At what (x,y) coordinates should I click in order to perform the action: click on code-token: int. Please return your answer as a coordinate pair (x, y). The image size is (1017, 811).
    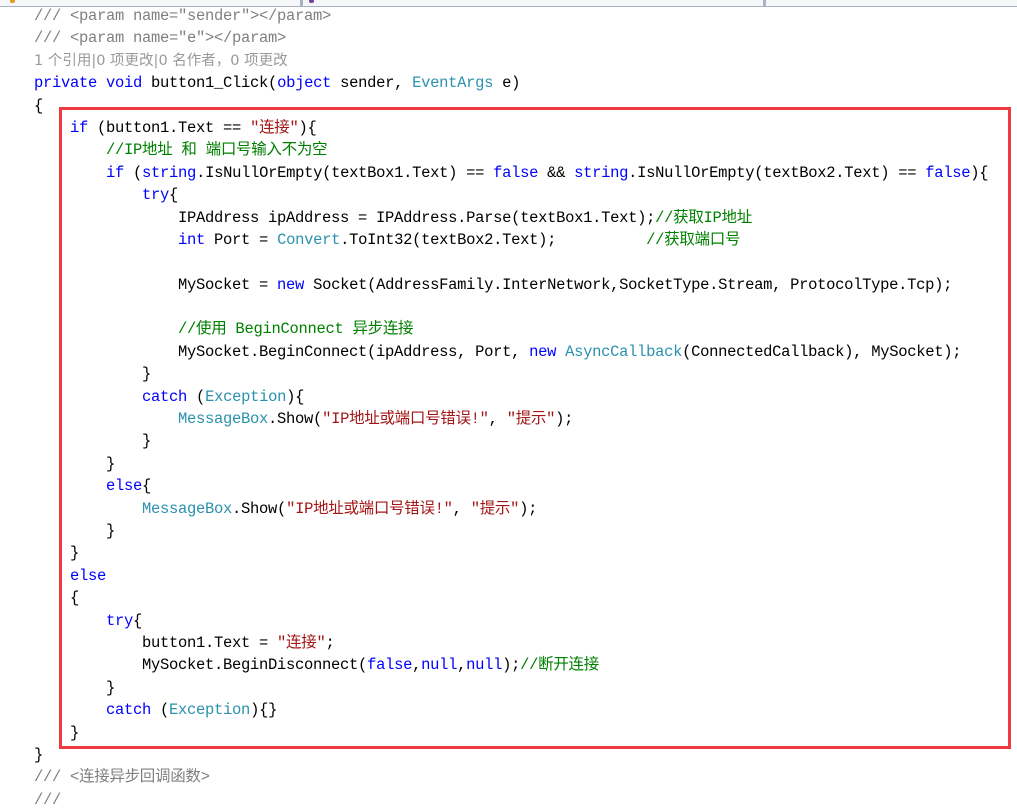
    Looking at the image, I should click on (192, 239).